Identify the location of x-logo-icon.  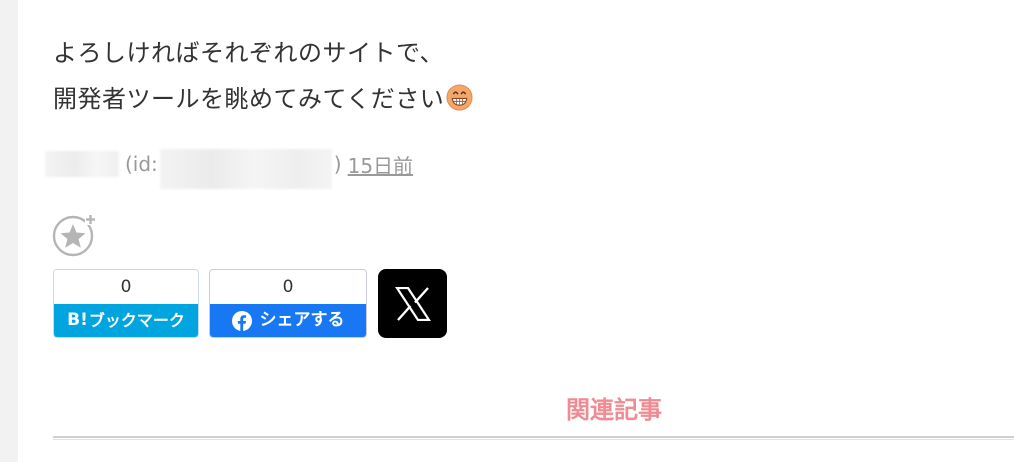
(412, 303).